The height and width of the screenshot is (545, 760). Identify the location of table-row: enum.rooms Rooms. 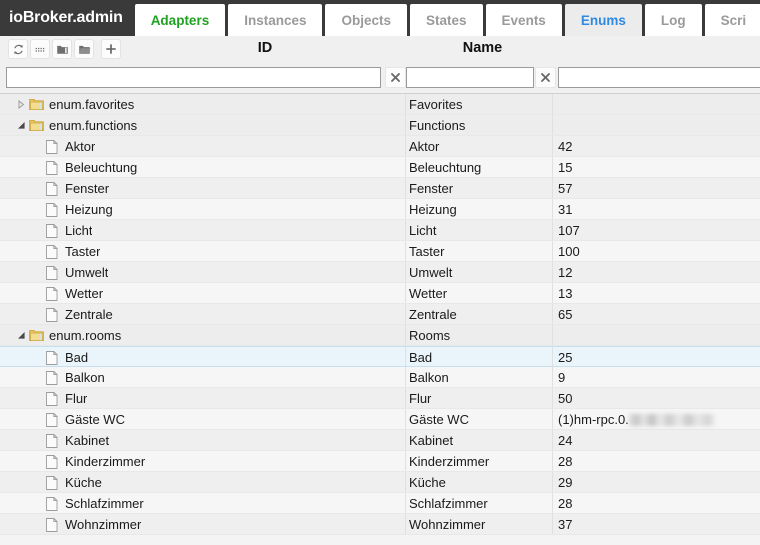
(380, 335).